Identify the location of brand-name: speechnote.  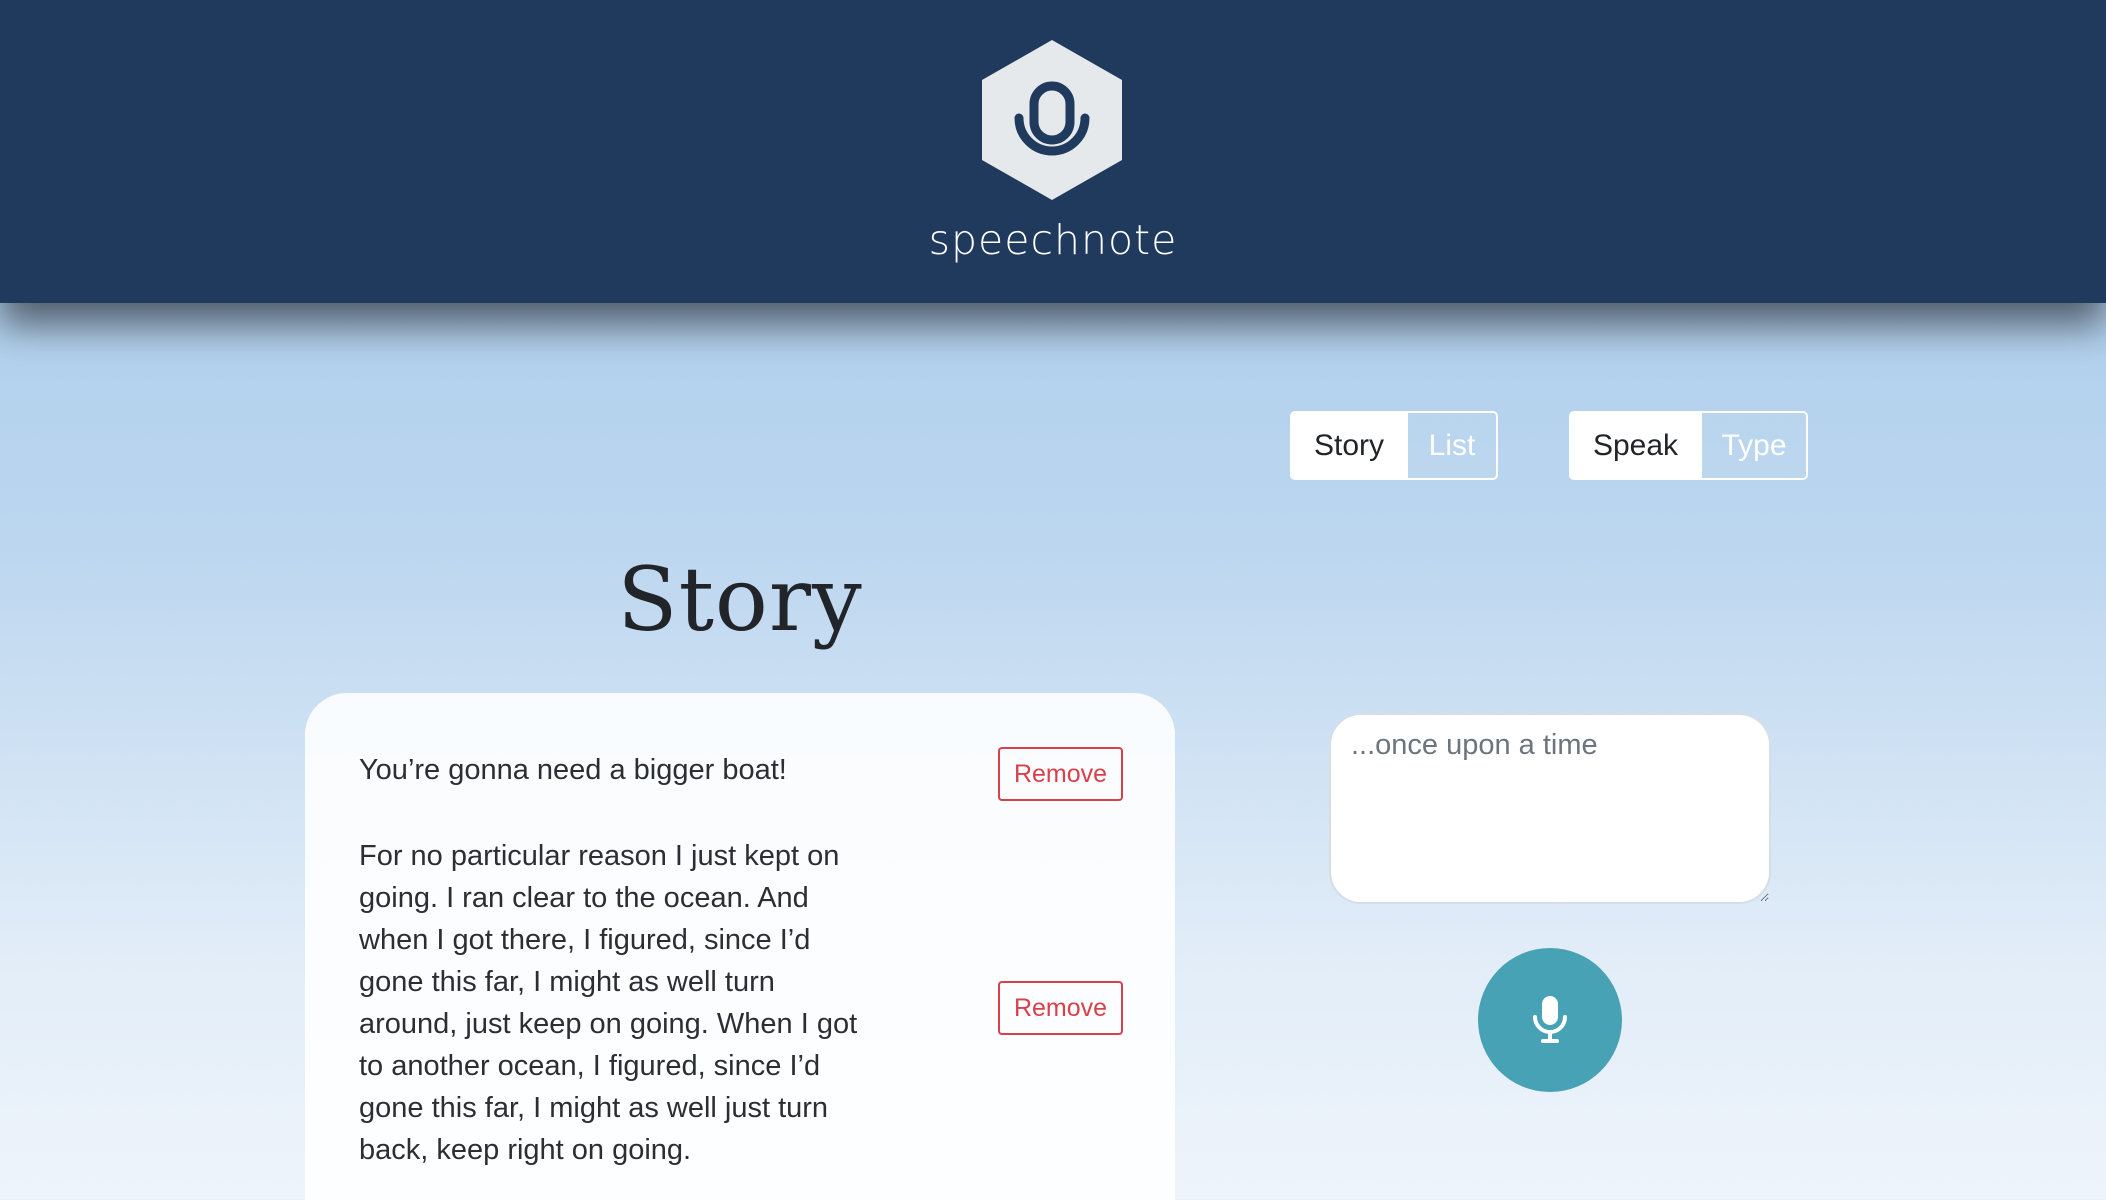
(1053, 240).